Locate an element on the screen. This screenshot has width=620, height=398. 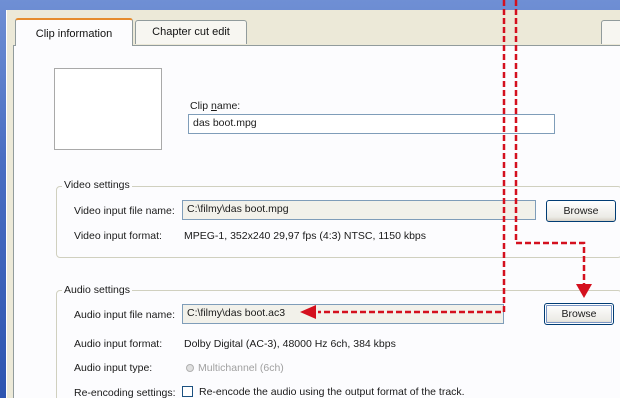
radio-icon is located at coordinates (190, 368).